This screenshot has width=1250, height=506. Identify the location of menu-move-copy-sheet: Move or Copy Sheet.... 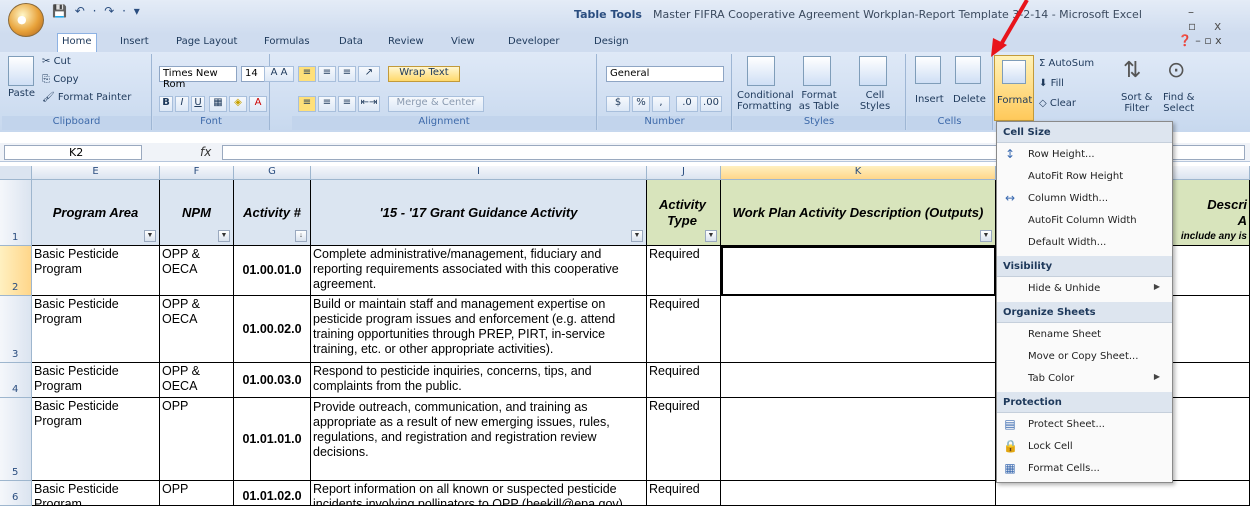
(1084, 357).